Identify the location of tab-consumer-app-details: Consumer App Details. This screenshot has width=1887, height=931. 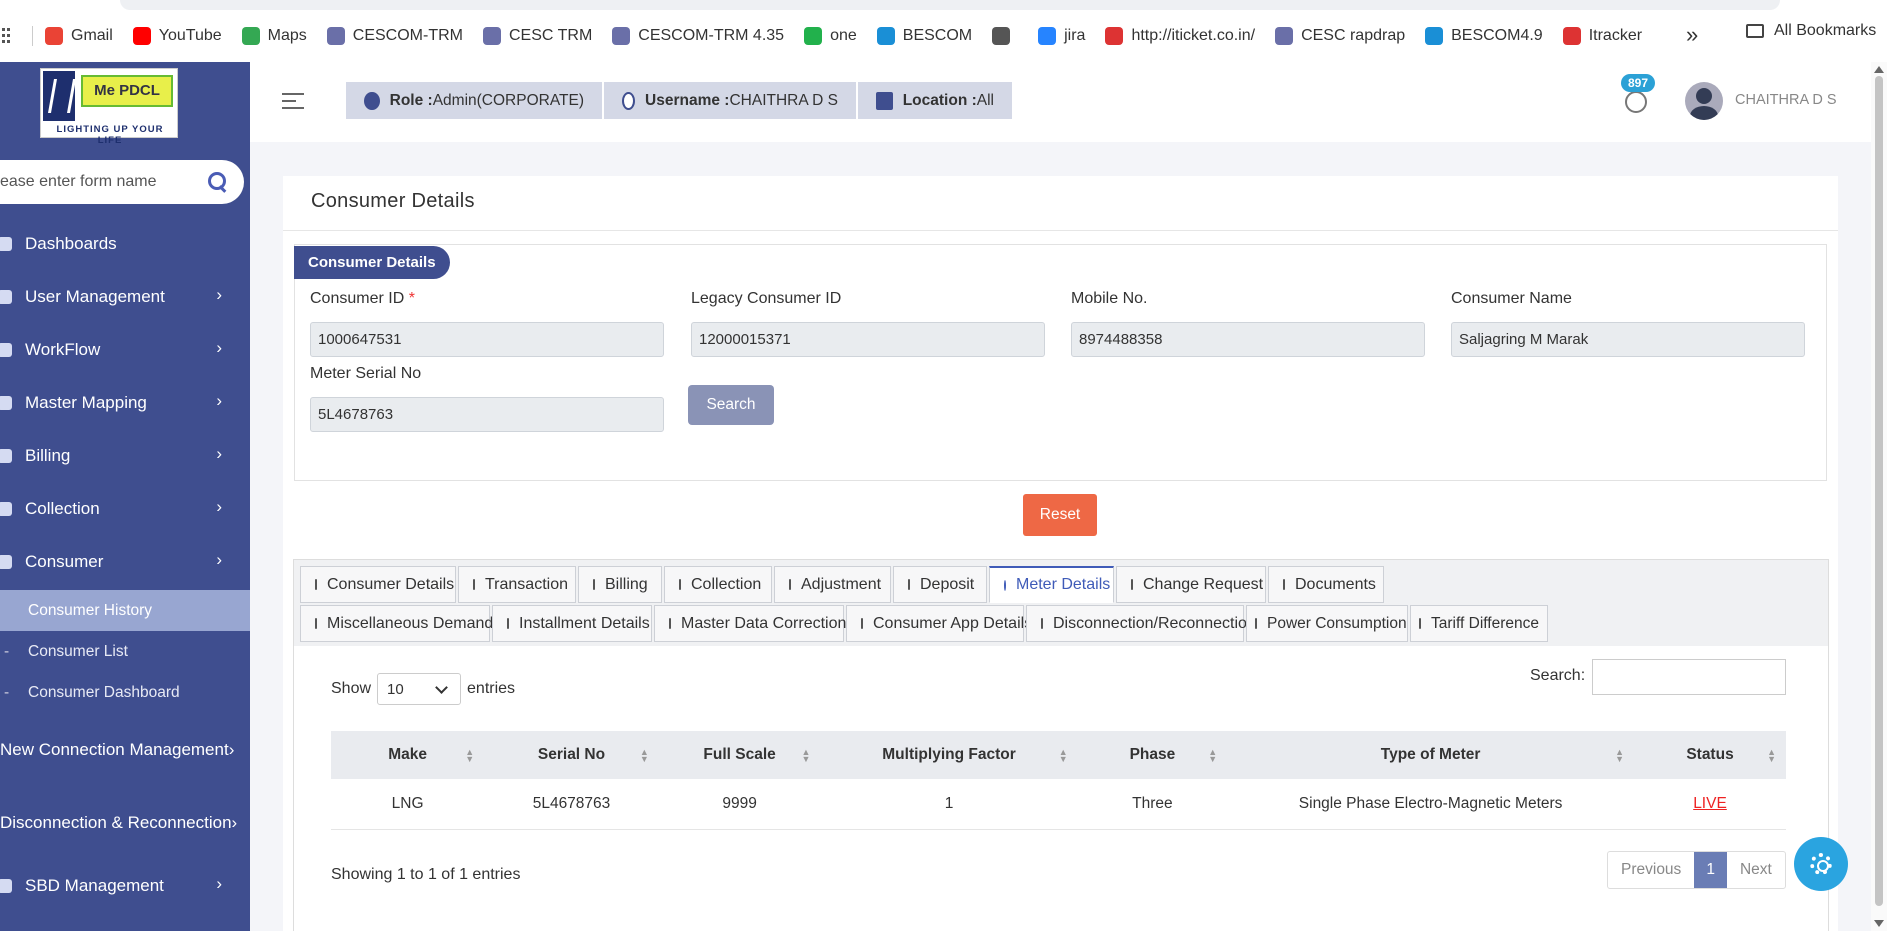
(939, 623).